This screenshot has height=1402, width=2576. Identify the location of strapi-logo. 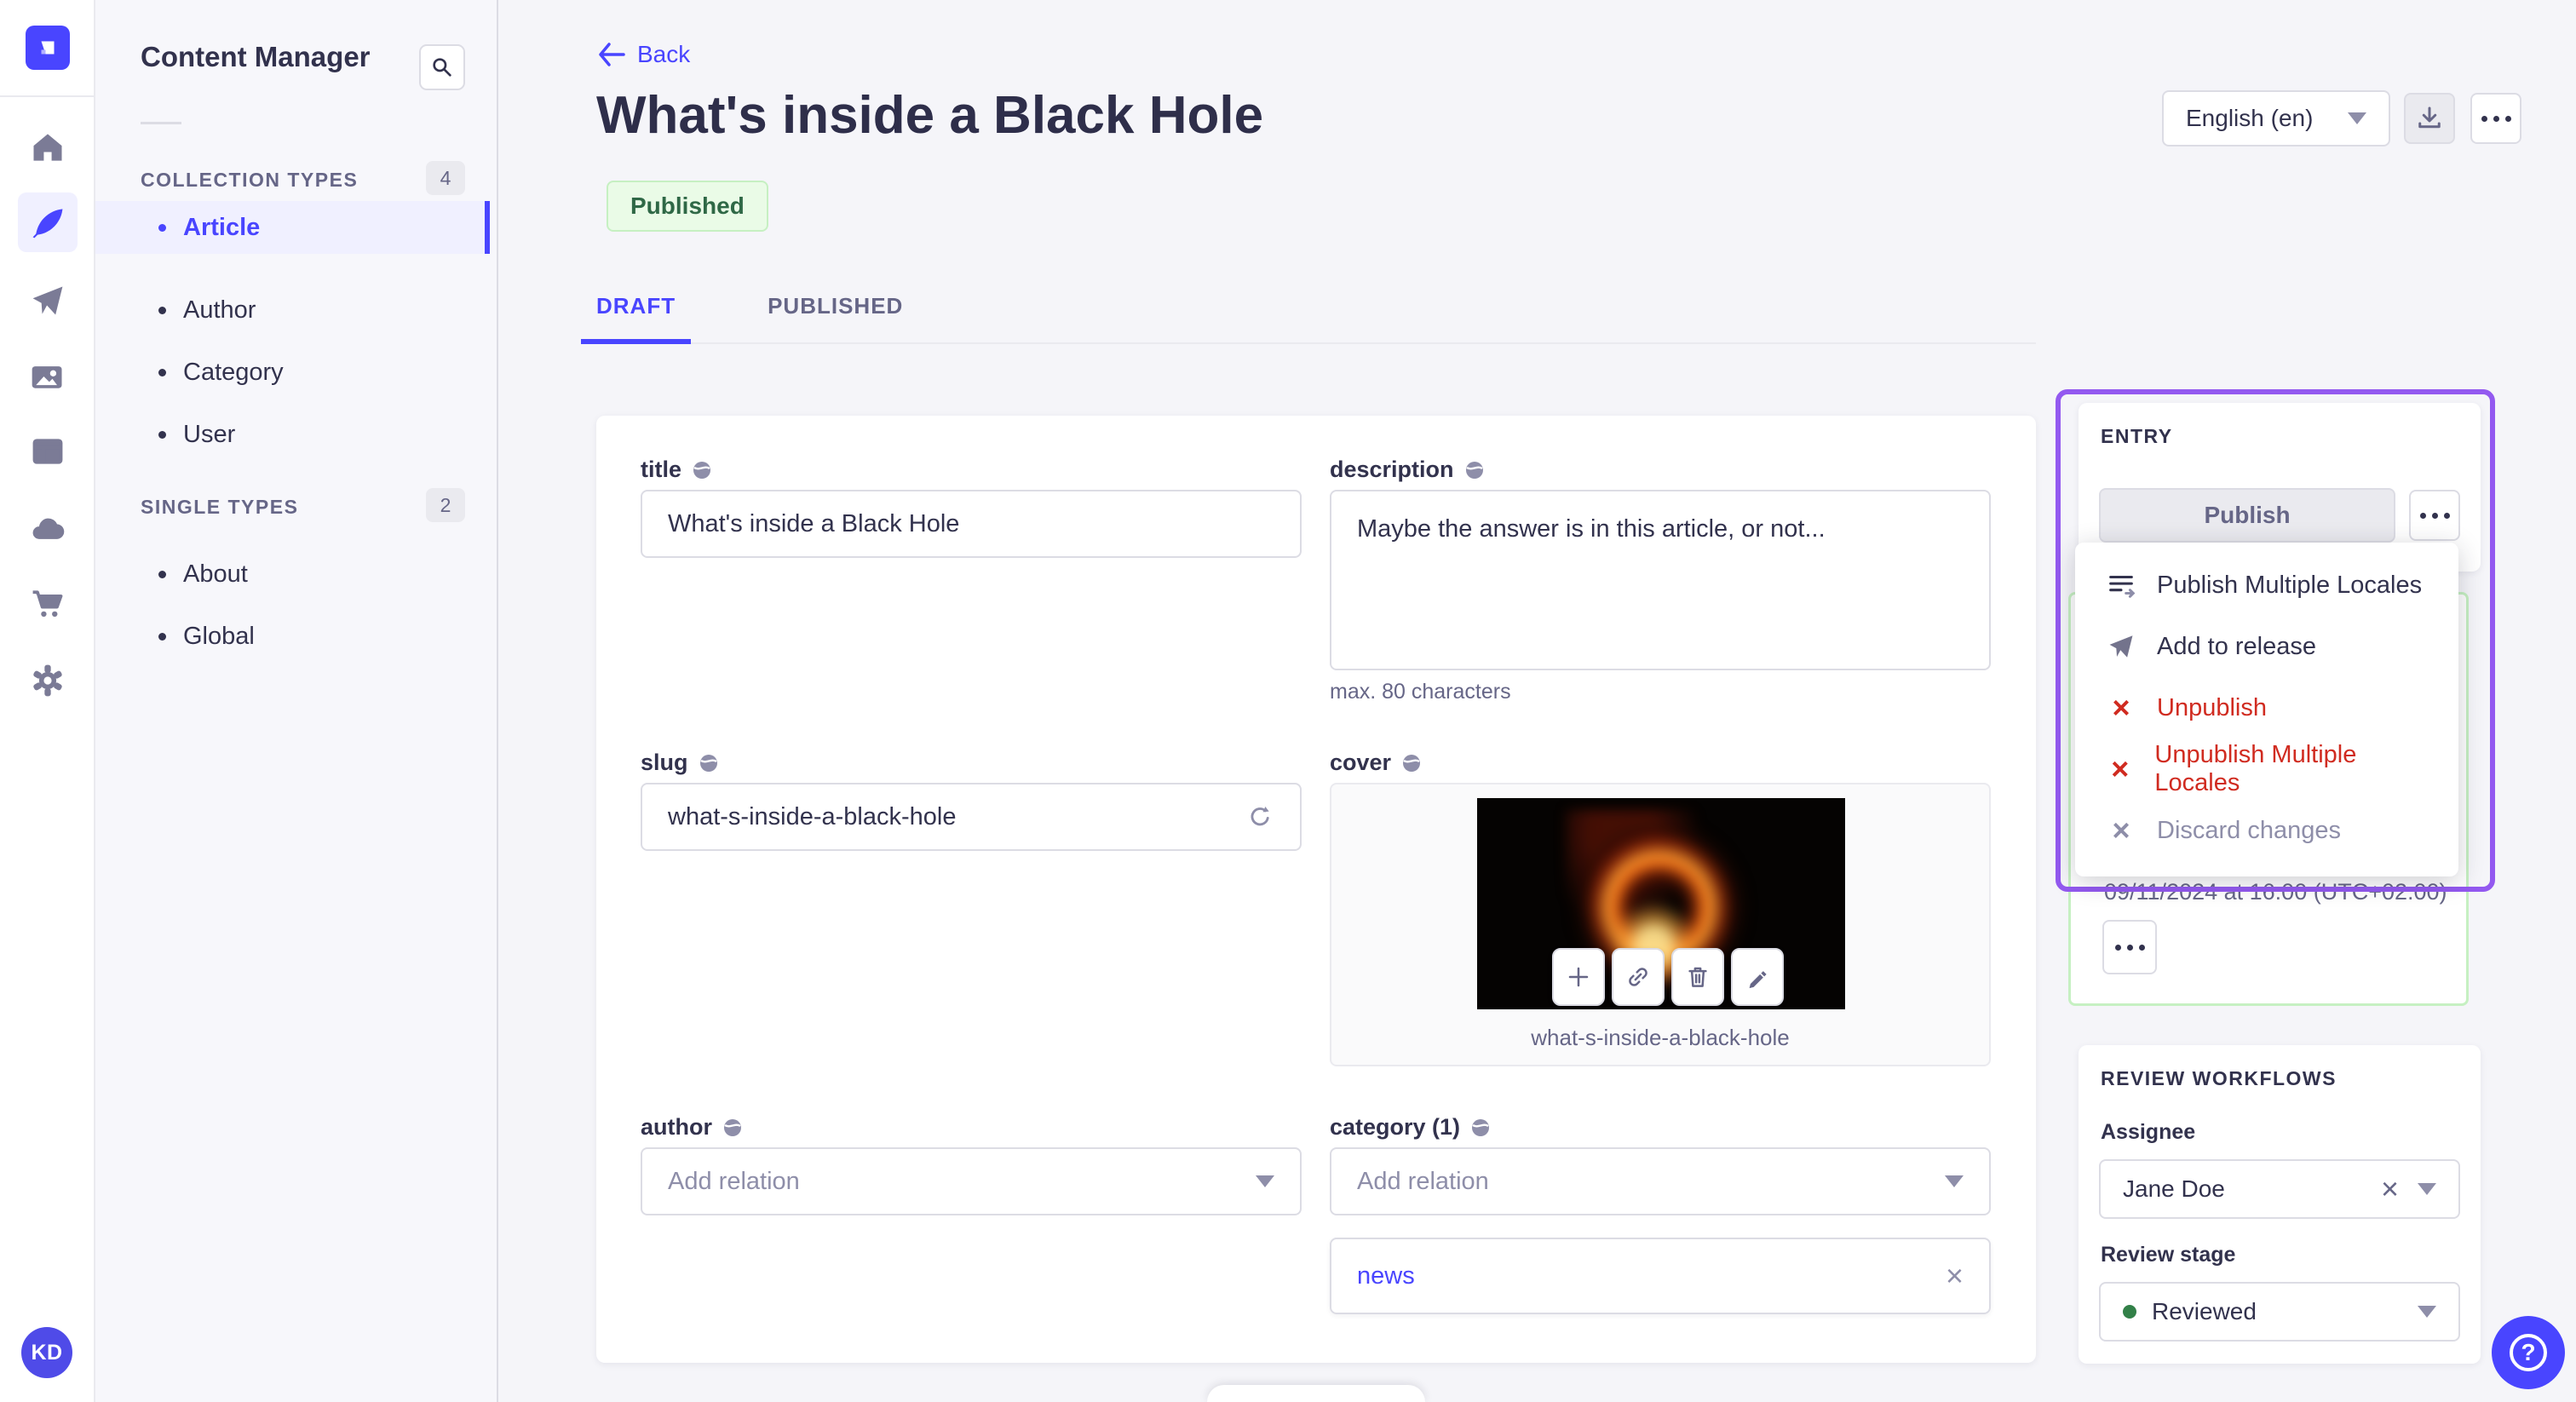
(48, 48).